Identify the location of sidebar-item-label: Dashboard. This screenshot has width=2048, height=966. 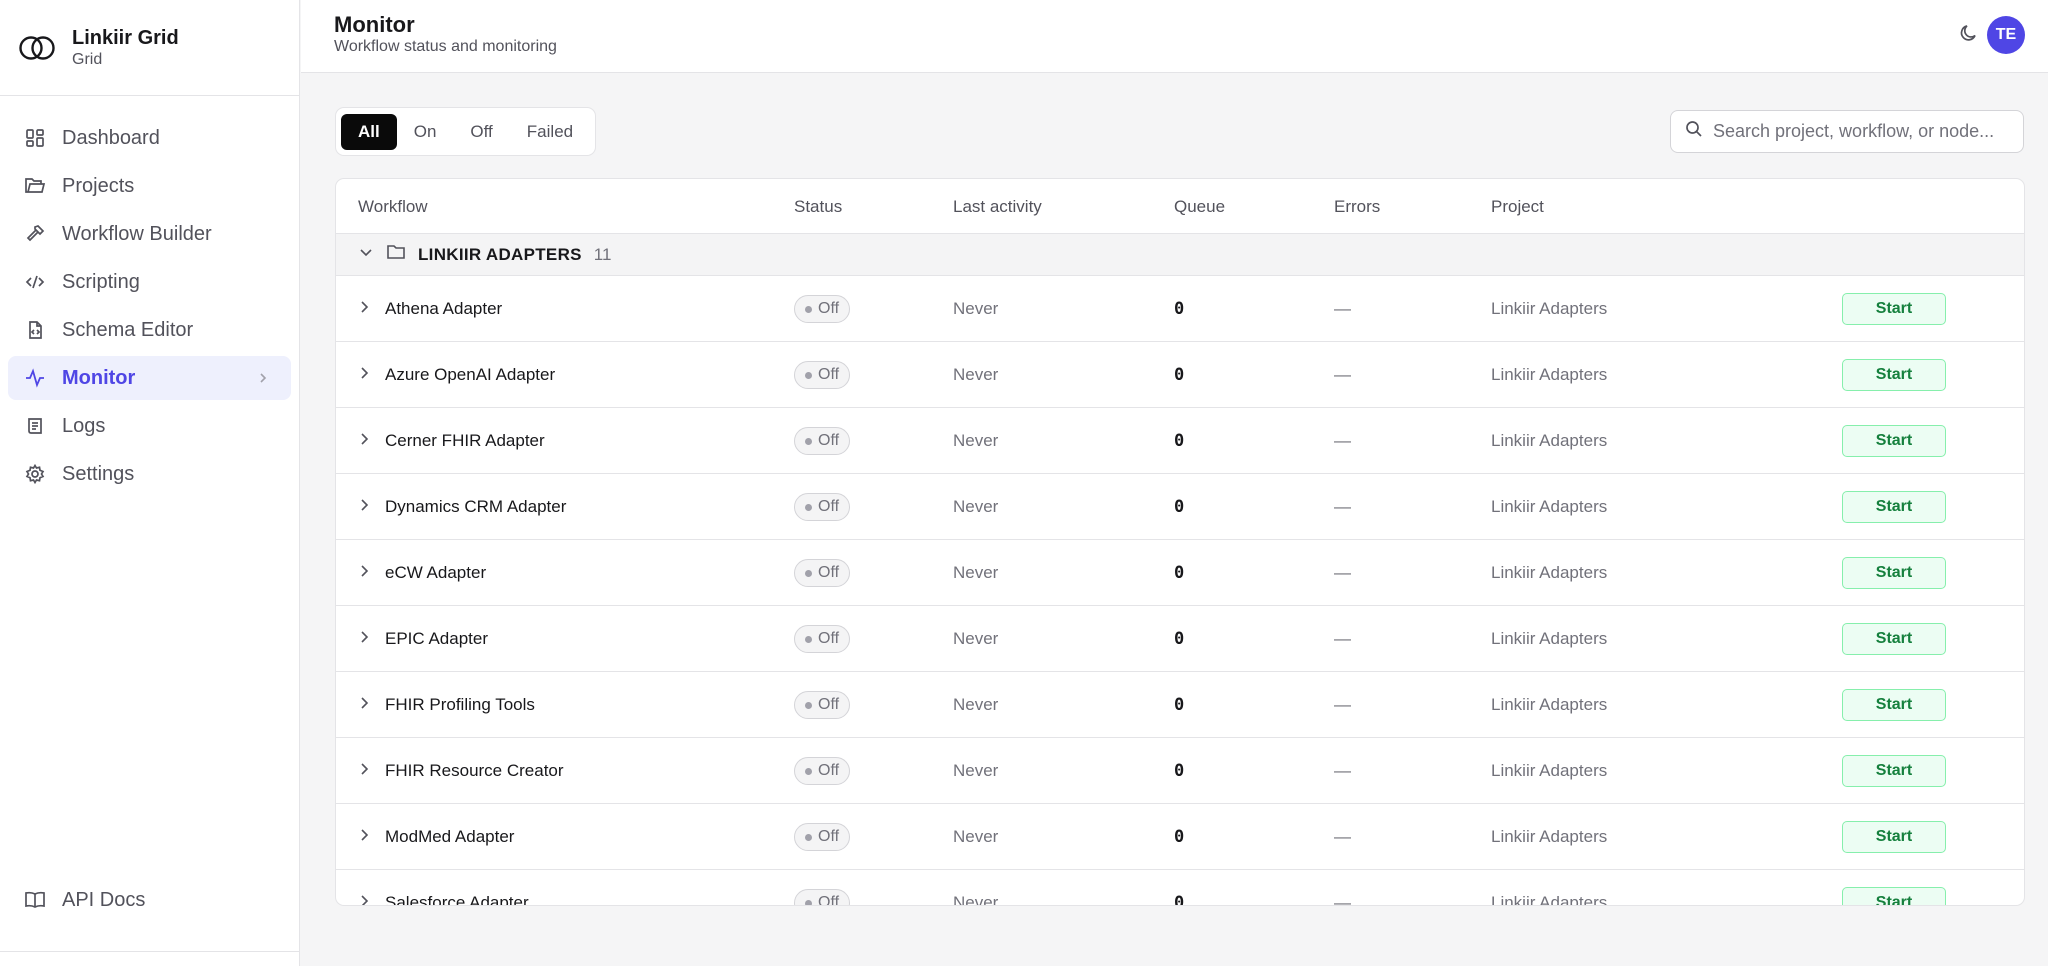
(111, 137).